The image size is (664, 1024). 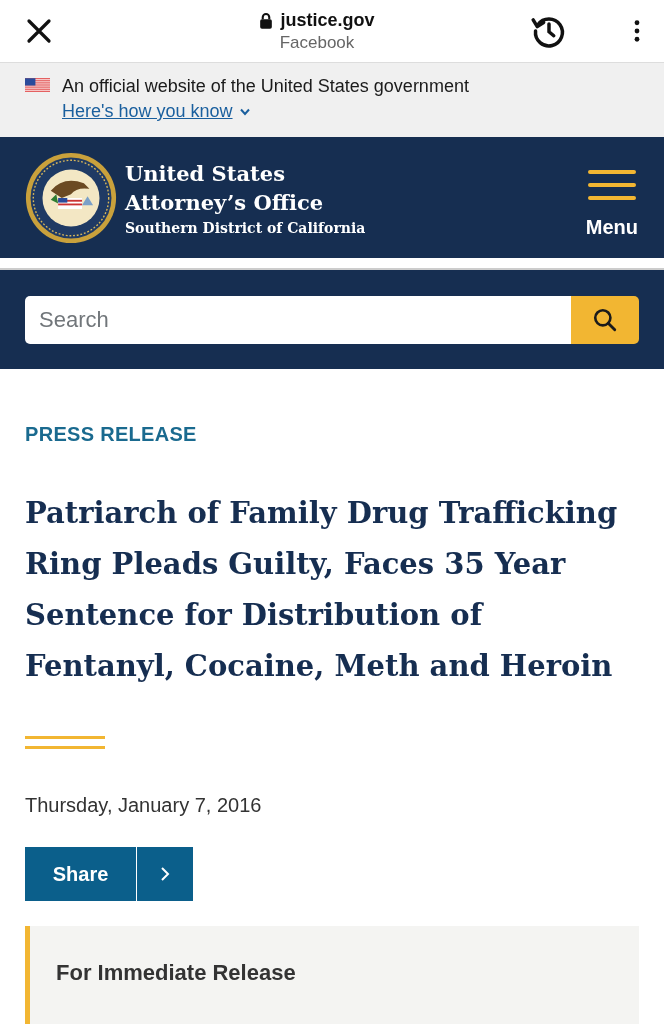 What do you see at coordinates (611, 185) in the screenshot?
I see `menu-icon` at bounding box center [611, 185].